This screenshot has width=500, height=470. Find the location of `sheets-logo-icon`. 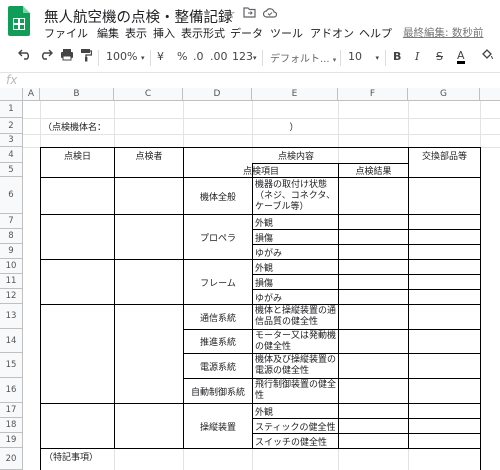

sheets-logo-icon is located at coordinates (19, 21).